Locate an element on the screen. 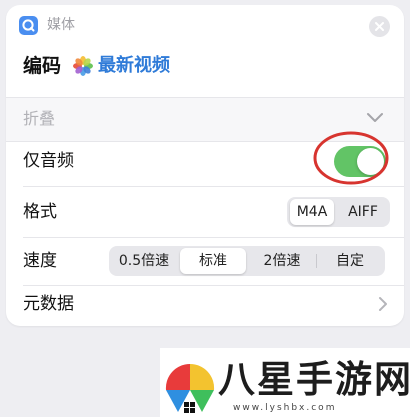 The image size is (410, 417). close-button is located at coordinates (379, 26).